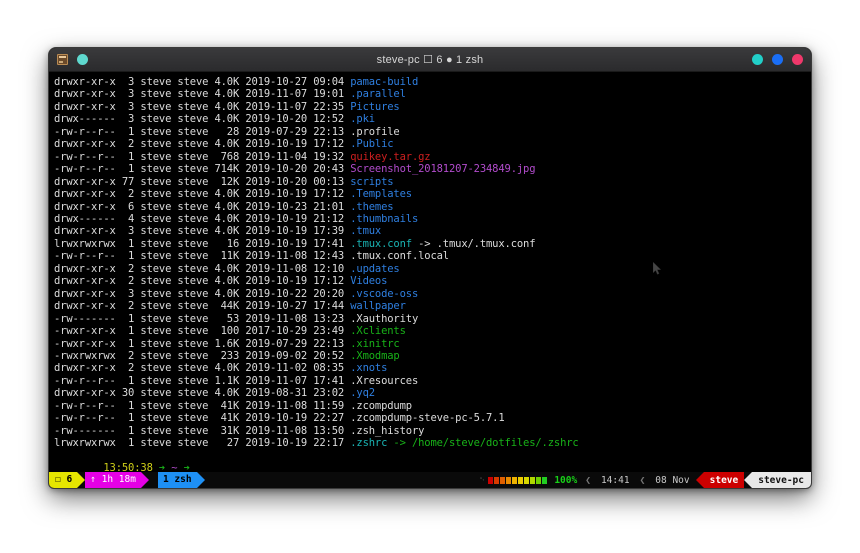  What do you see at coordinates (588, 480) in the screenshot?
I see `status-chevron-1-icon: ❮` at bounding box center [588, 480].